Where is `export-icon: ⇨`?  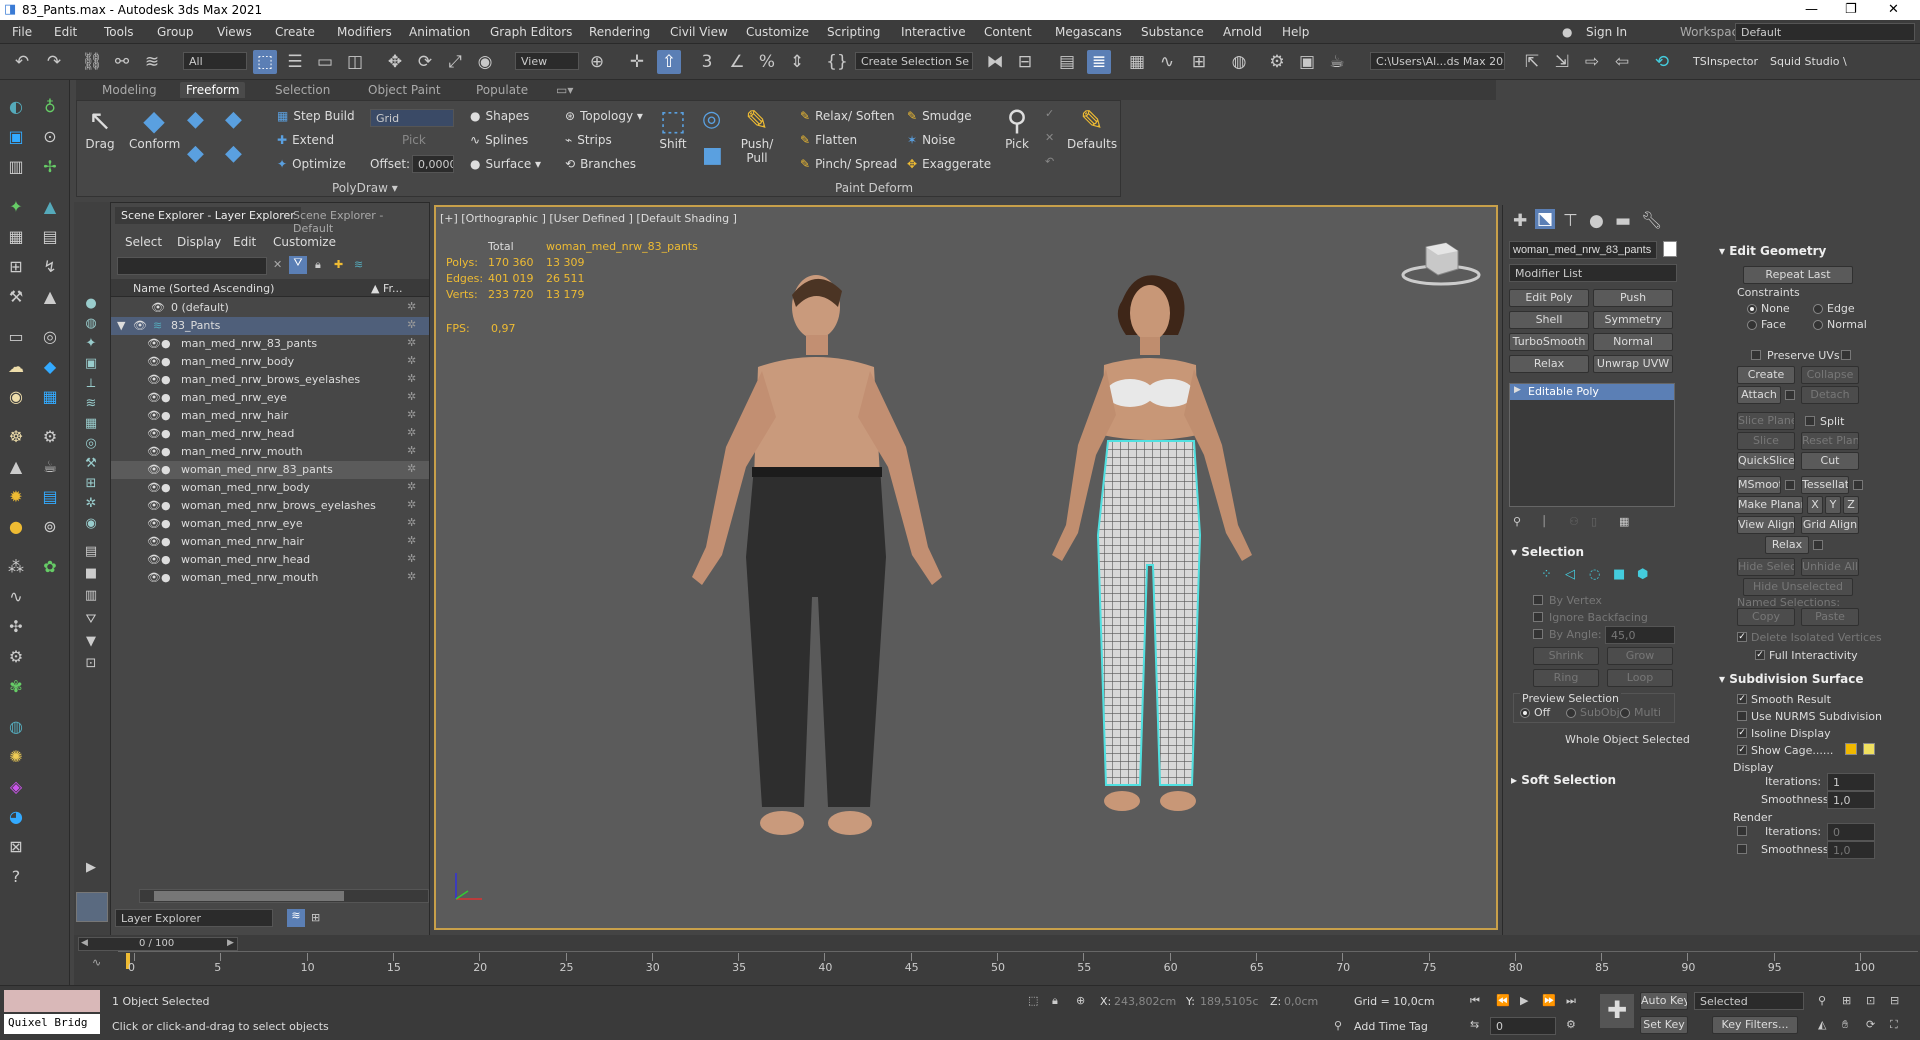
export-icon: ⇨ is located at coordinates (1592, 62).